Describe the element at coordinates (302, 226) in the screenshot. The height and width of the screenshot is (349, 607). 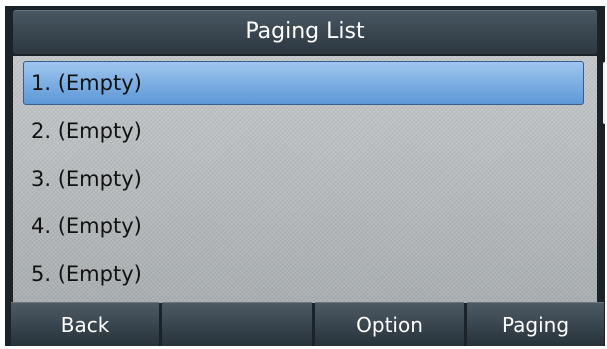
I see `list-item: 4. (Empty)` at that location.